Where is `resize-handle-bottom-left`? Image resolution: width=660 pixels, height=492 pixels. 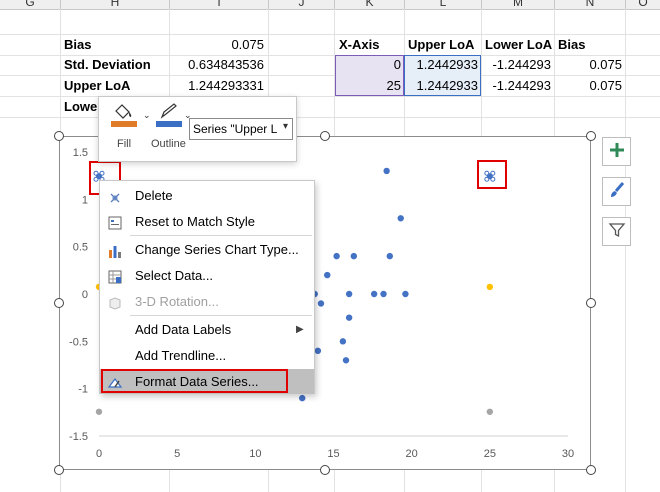
resize-handle-bottom-left is located at coordinates (59, 470).